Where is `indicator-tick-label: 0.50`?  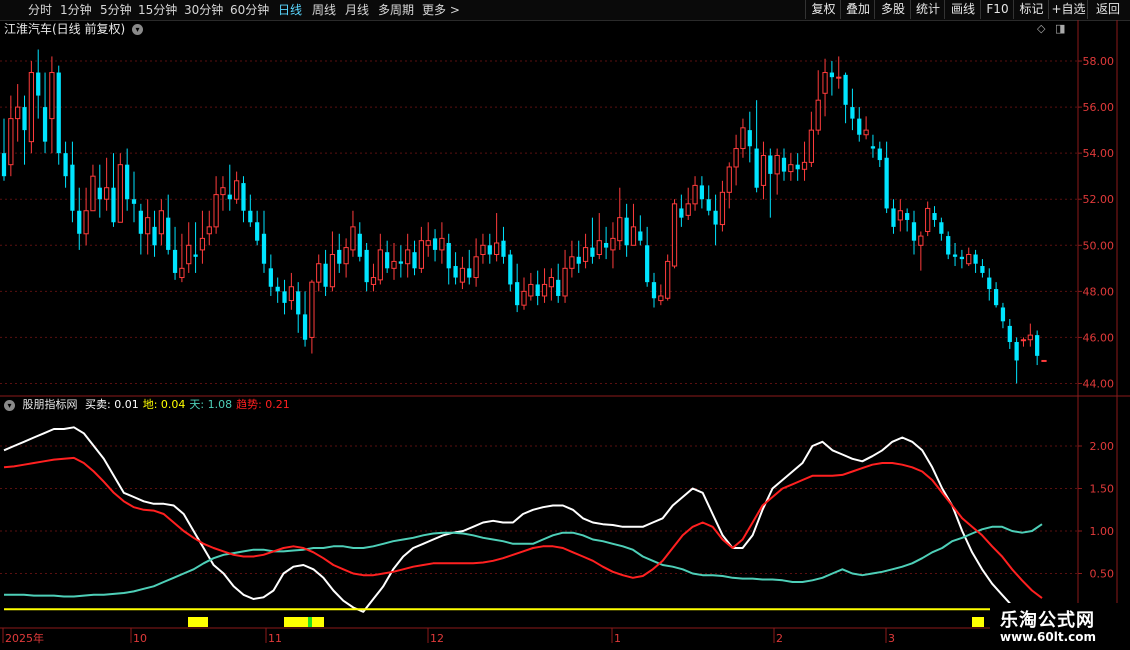 indicator-tick-label: 0.50 is located at coordinates (1102, 574).